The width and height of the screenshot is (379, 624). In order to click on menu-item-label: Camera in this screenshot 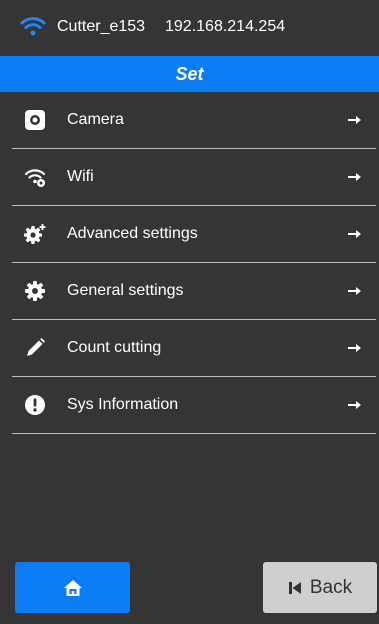, I will do `click(95, 119)`.